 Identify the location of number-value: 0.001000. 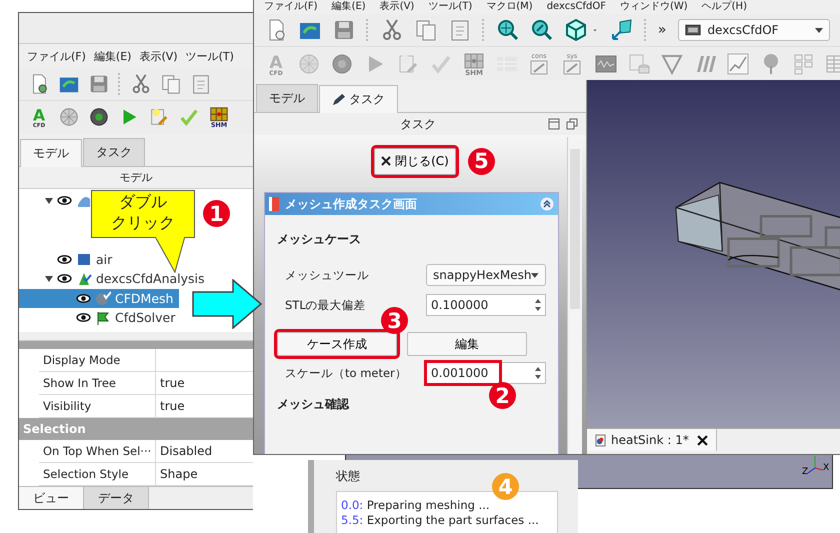
(463, 373).